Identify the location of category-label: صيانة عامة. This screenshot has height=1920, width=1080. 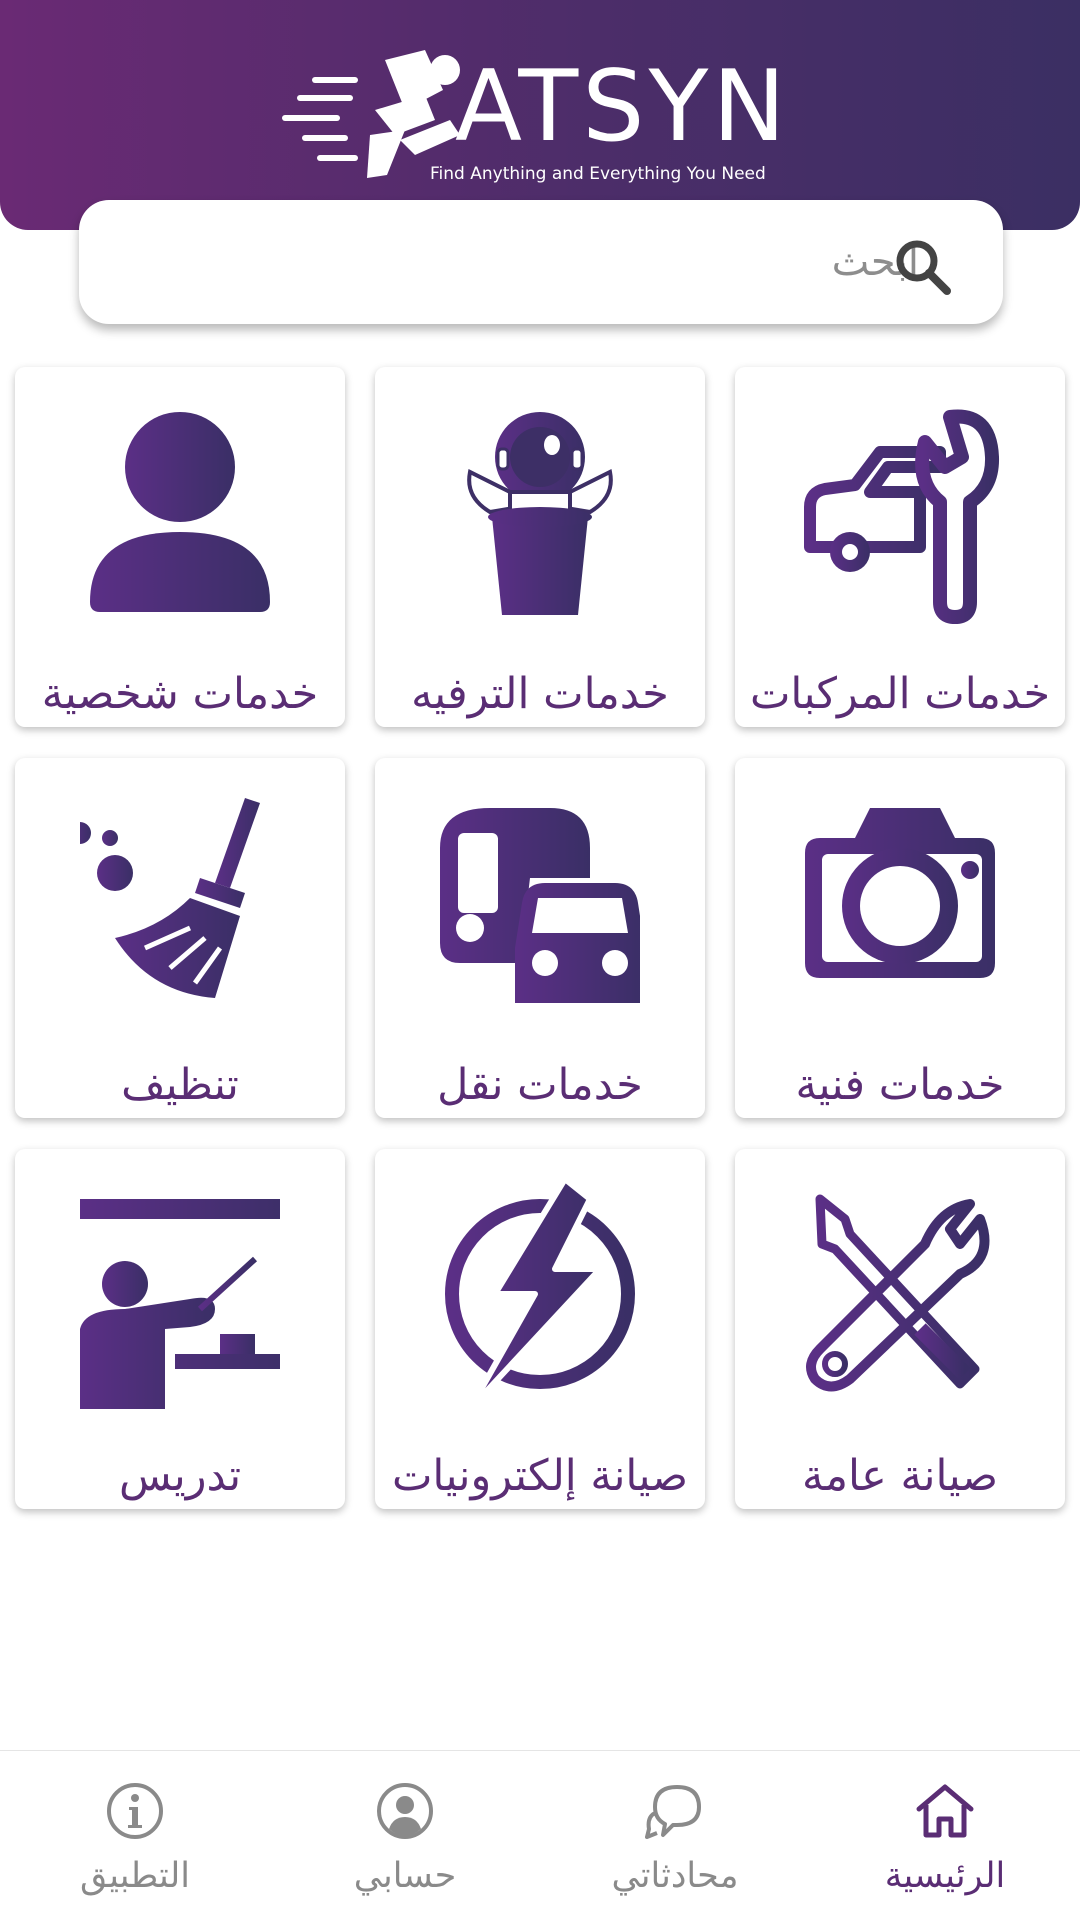
(900, 1476).